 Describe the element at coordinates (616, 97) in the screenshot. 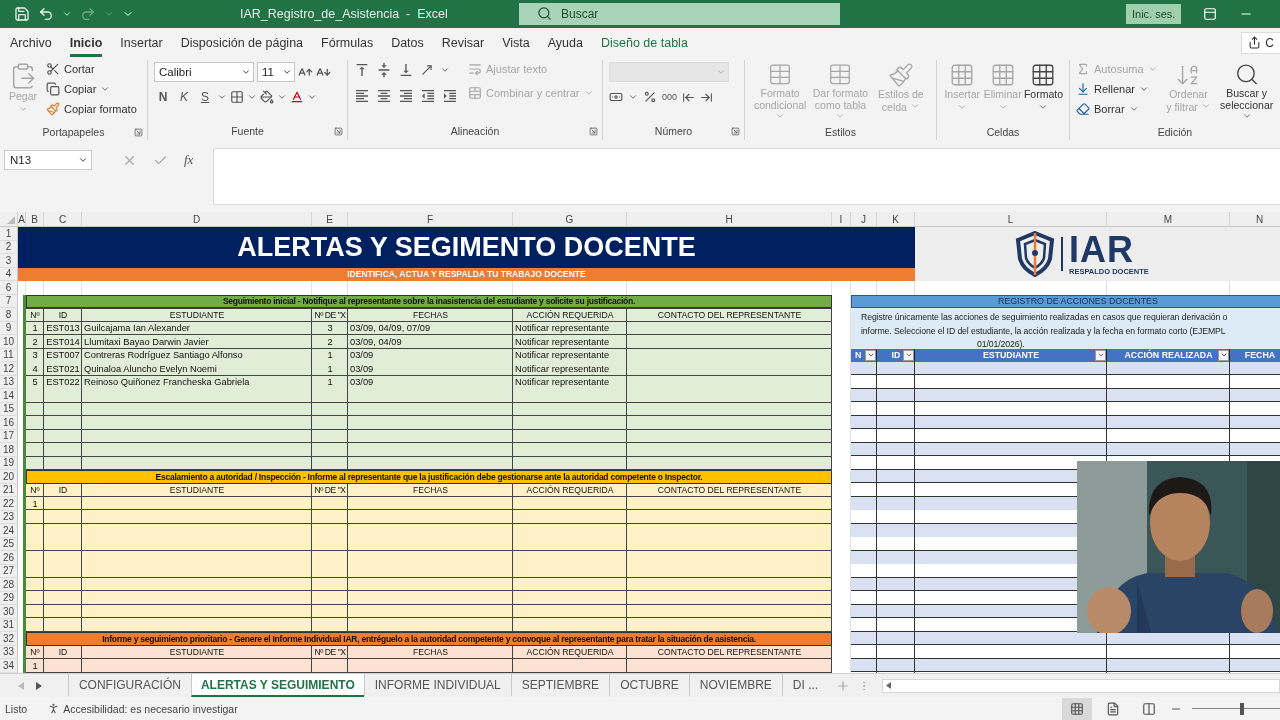

I see `money-icon` at that location.